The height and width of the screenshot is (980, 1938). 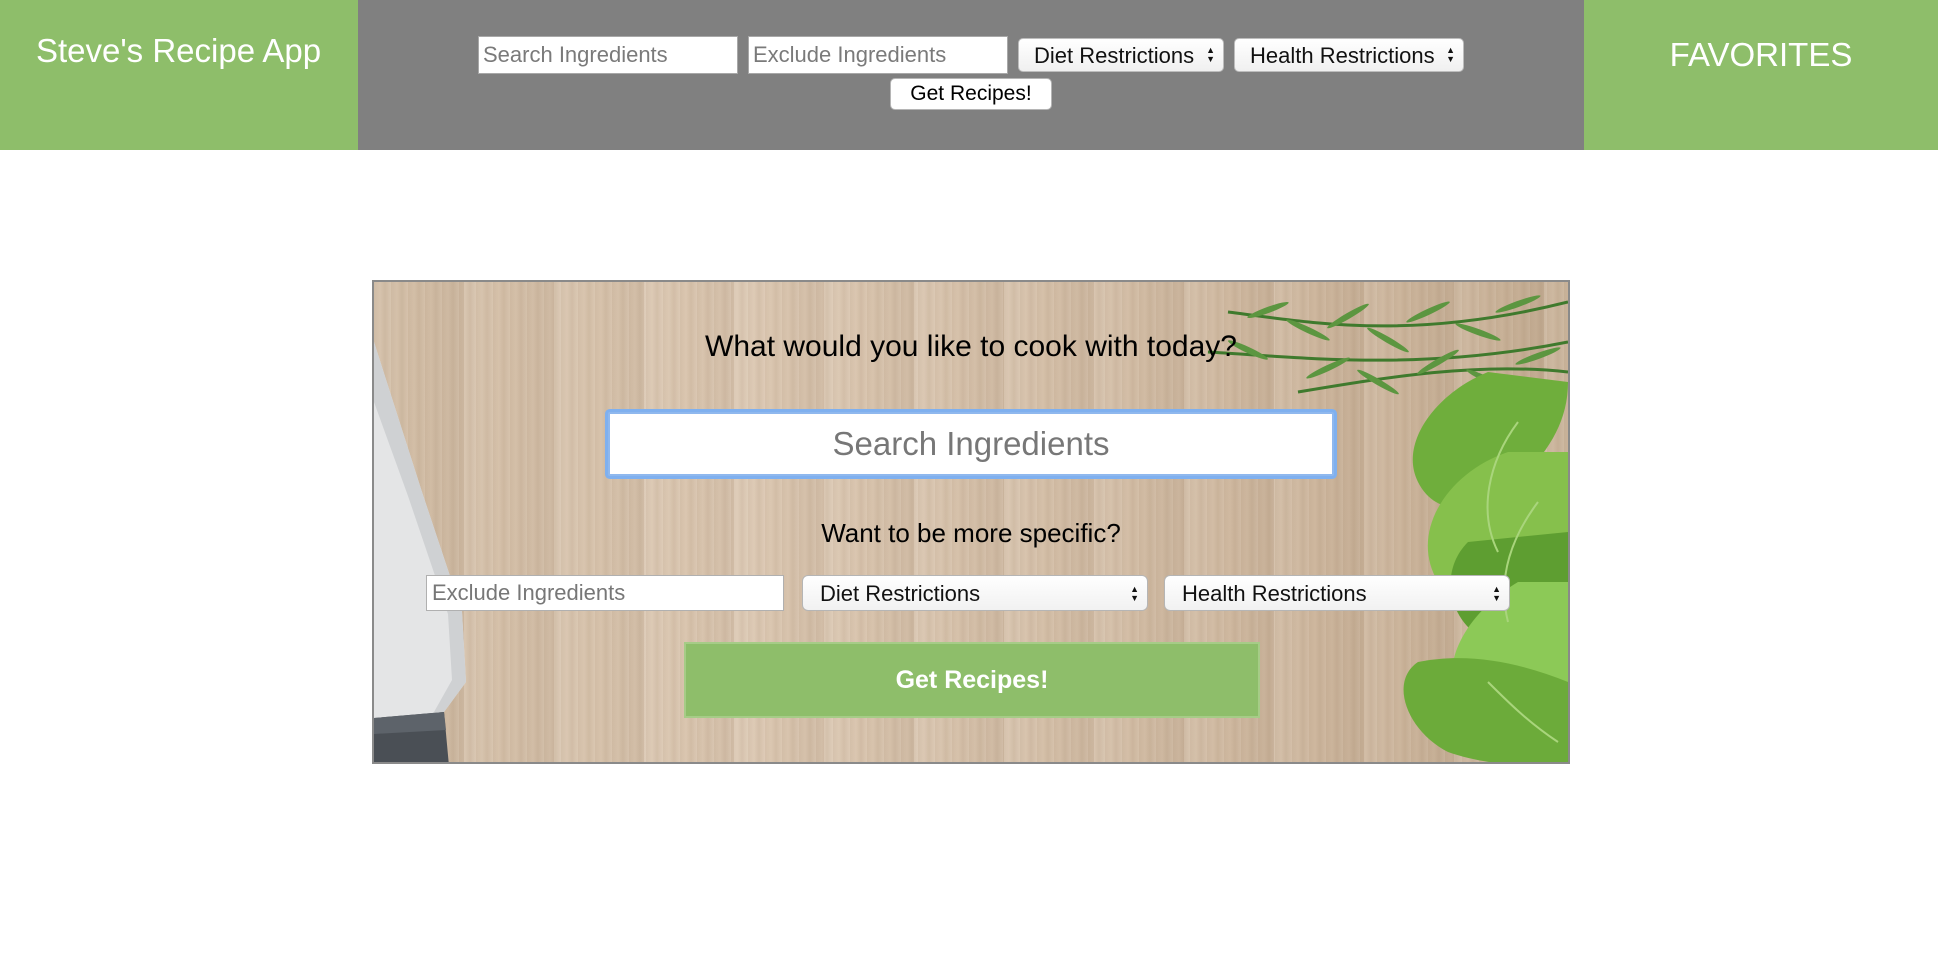 I want to click on header-diet-select: Diet Restrictions ▲ ▼, so click(x=1121, y=55).